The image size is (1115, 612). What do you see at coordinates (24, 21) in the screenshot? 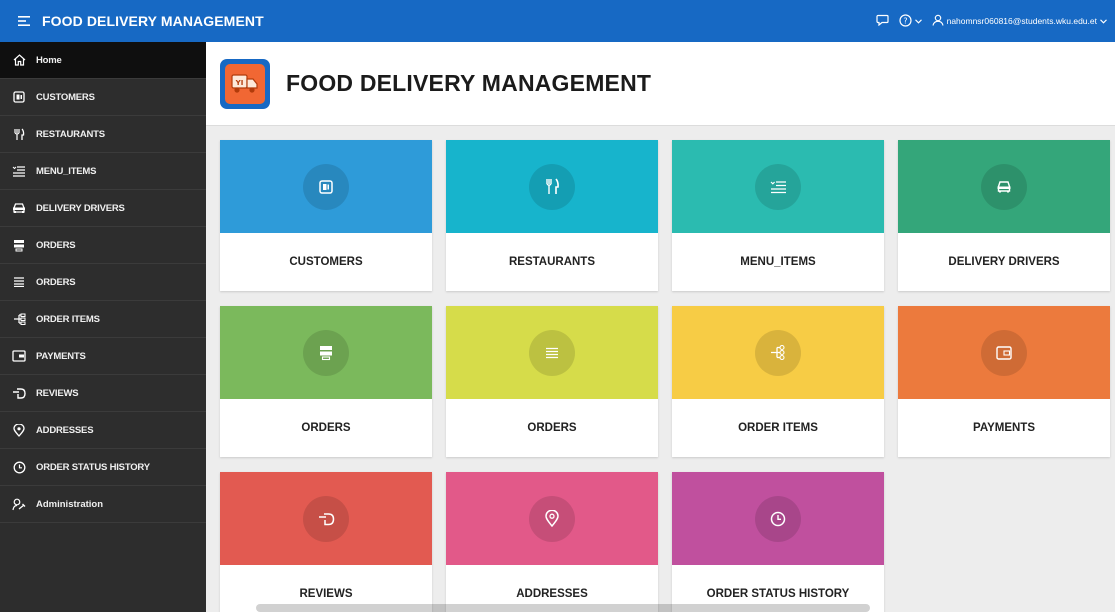
I see `menu-icon` at bounding box center [24, 21].